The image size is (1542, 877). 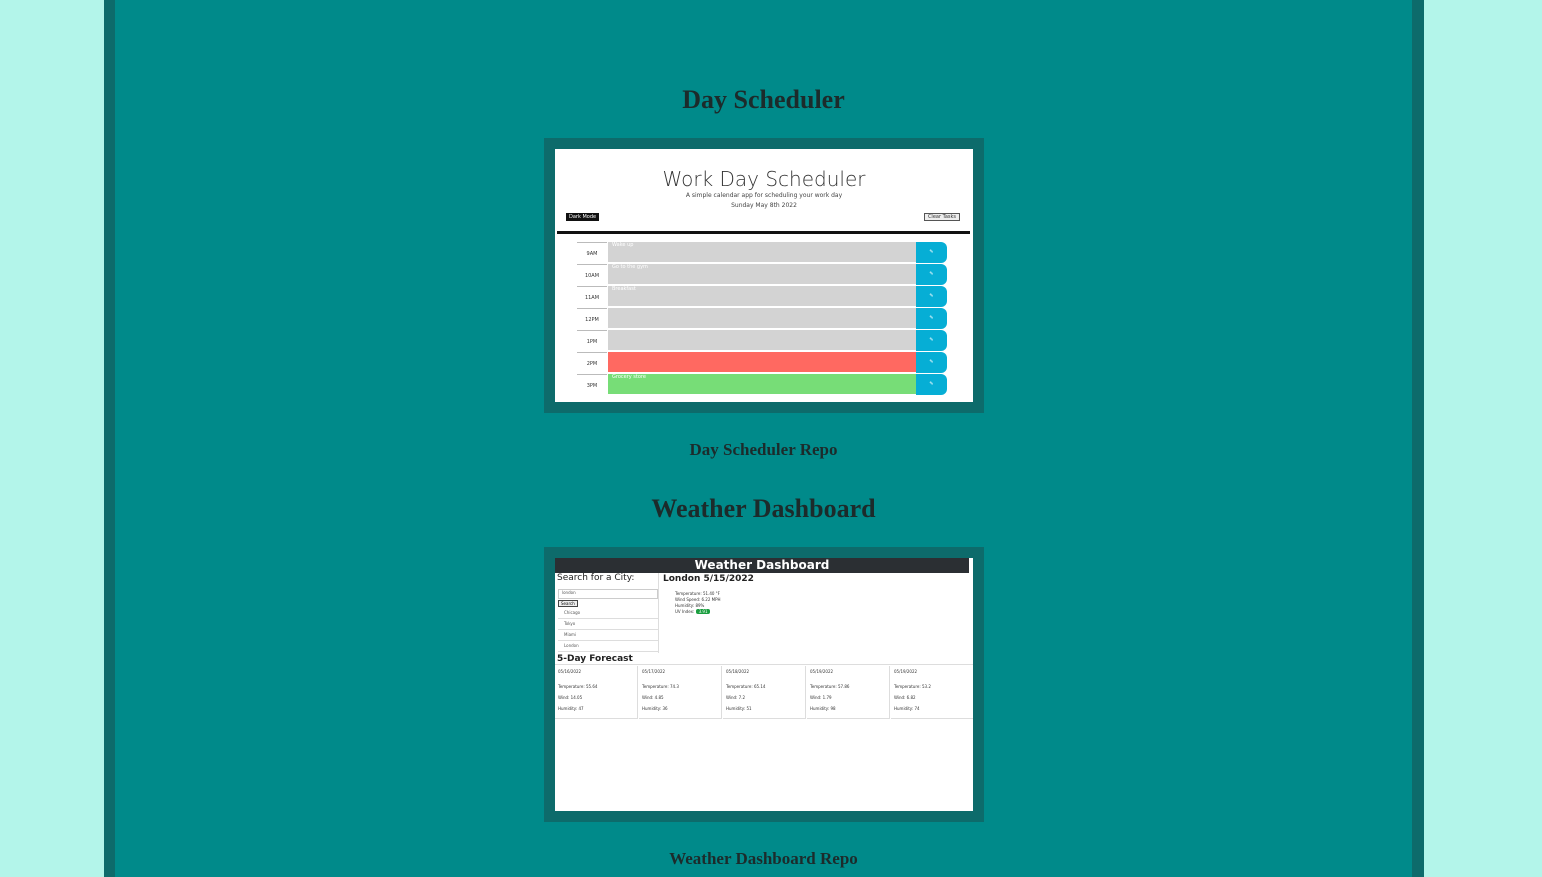 I want to click on preview-forecast-temp: Temperature: 57.86, so click(x=830, y=686).